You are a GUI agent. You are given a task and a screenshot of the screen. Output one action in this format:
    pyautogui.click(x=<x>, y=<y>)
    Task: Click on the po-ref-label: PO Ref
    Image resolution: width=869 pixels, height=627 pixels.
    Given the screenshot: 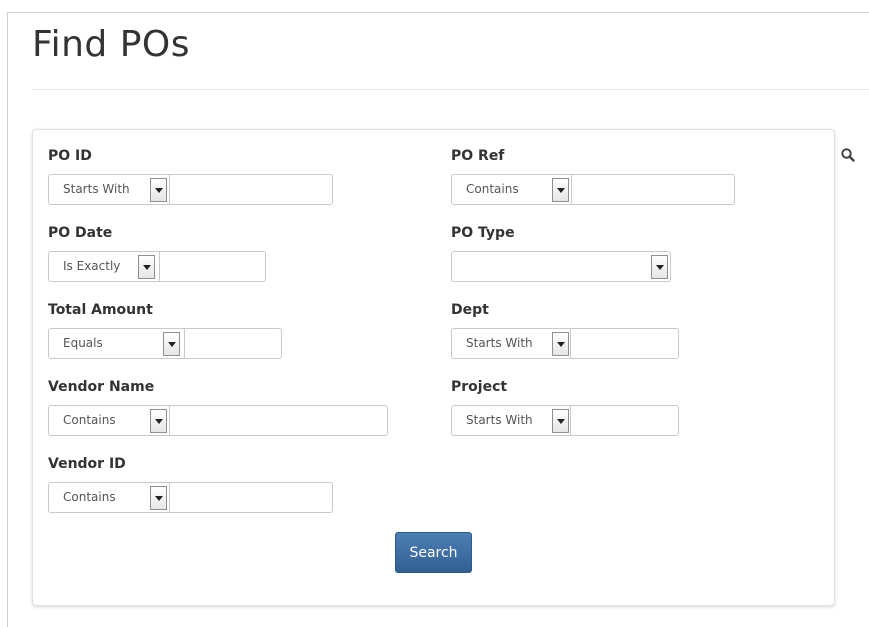 What is the action you would take?
    pyautogui.click(x=478, y=156)
    